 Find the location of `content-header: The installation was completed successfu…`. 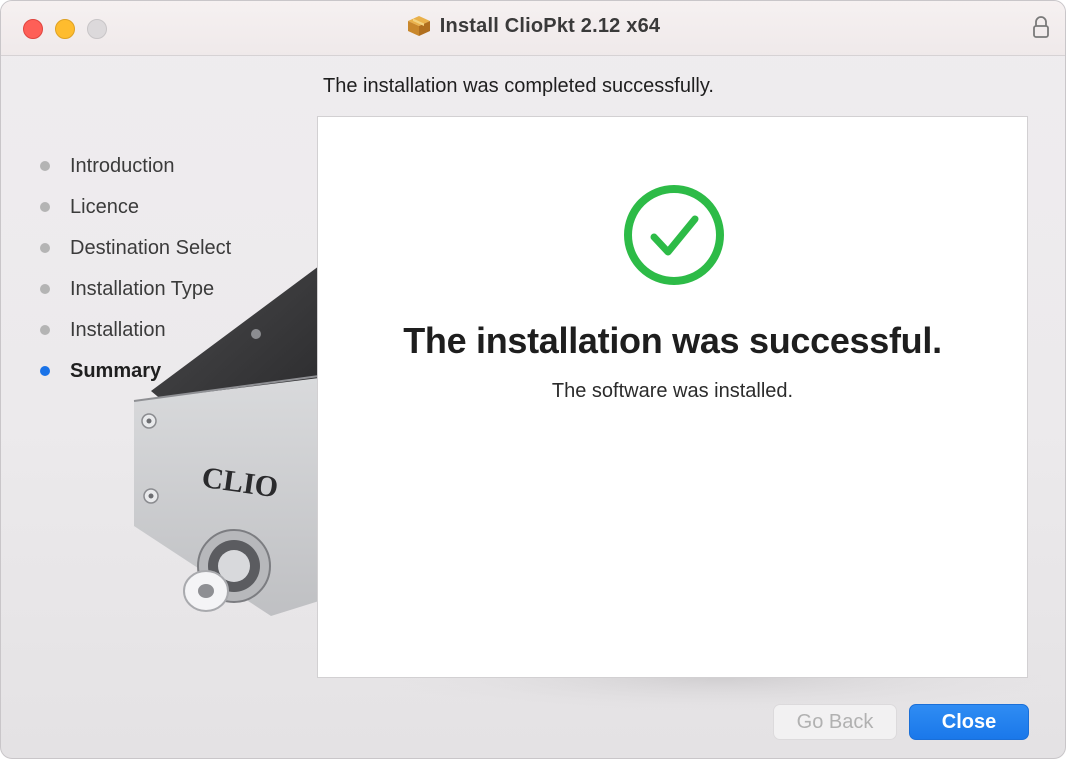

content-header: The installation was completed successfu… is located at coordinates (518, 86).